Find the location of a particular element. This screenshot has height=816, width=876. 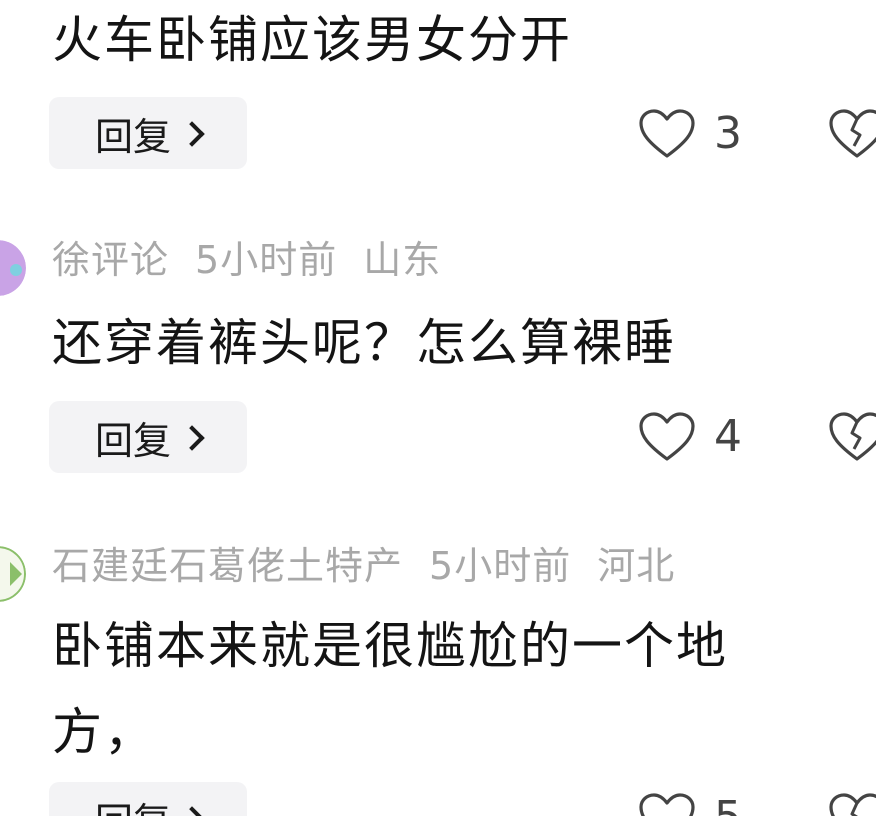

comment-meta: 徐评论 5小时前 山东 is located at coordinates (259, 260).